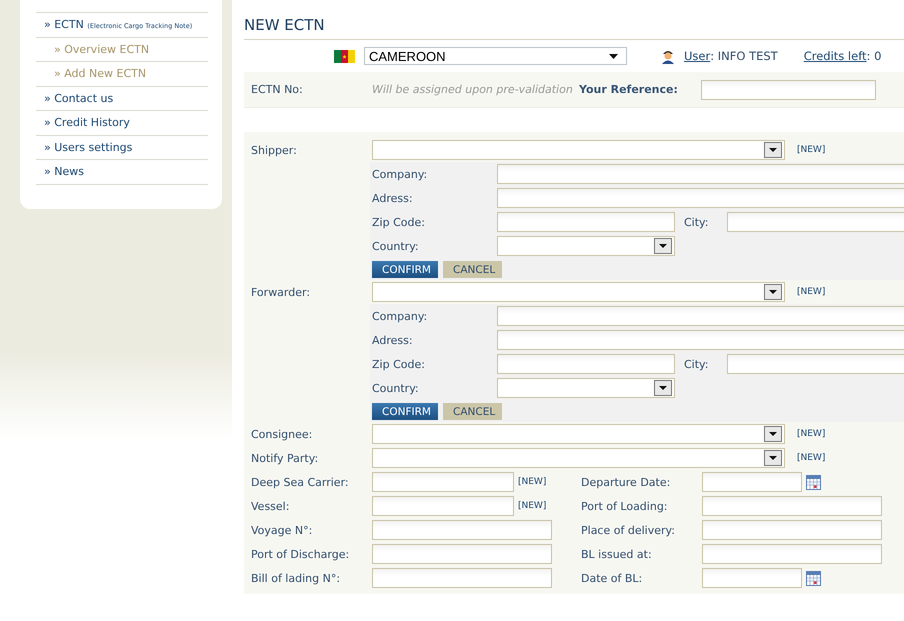 The image size is (904, 621). I want to click on field-label: Consignee:, so click(282, 434).